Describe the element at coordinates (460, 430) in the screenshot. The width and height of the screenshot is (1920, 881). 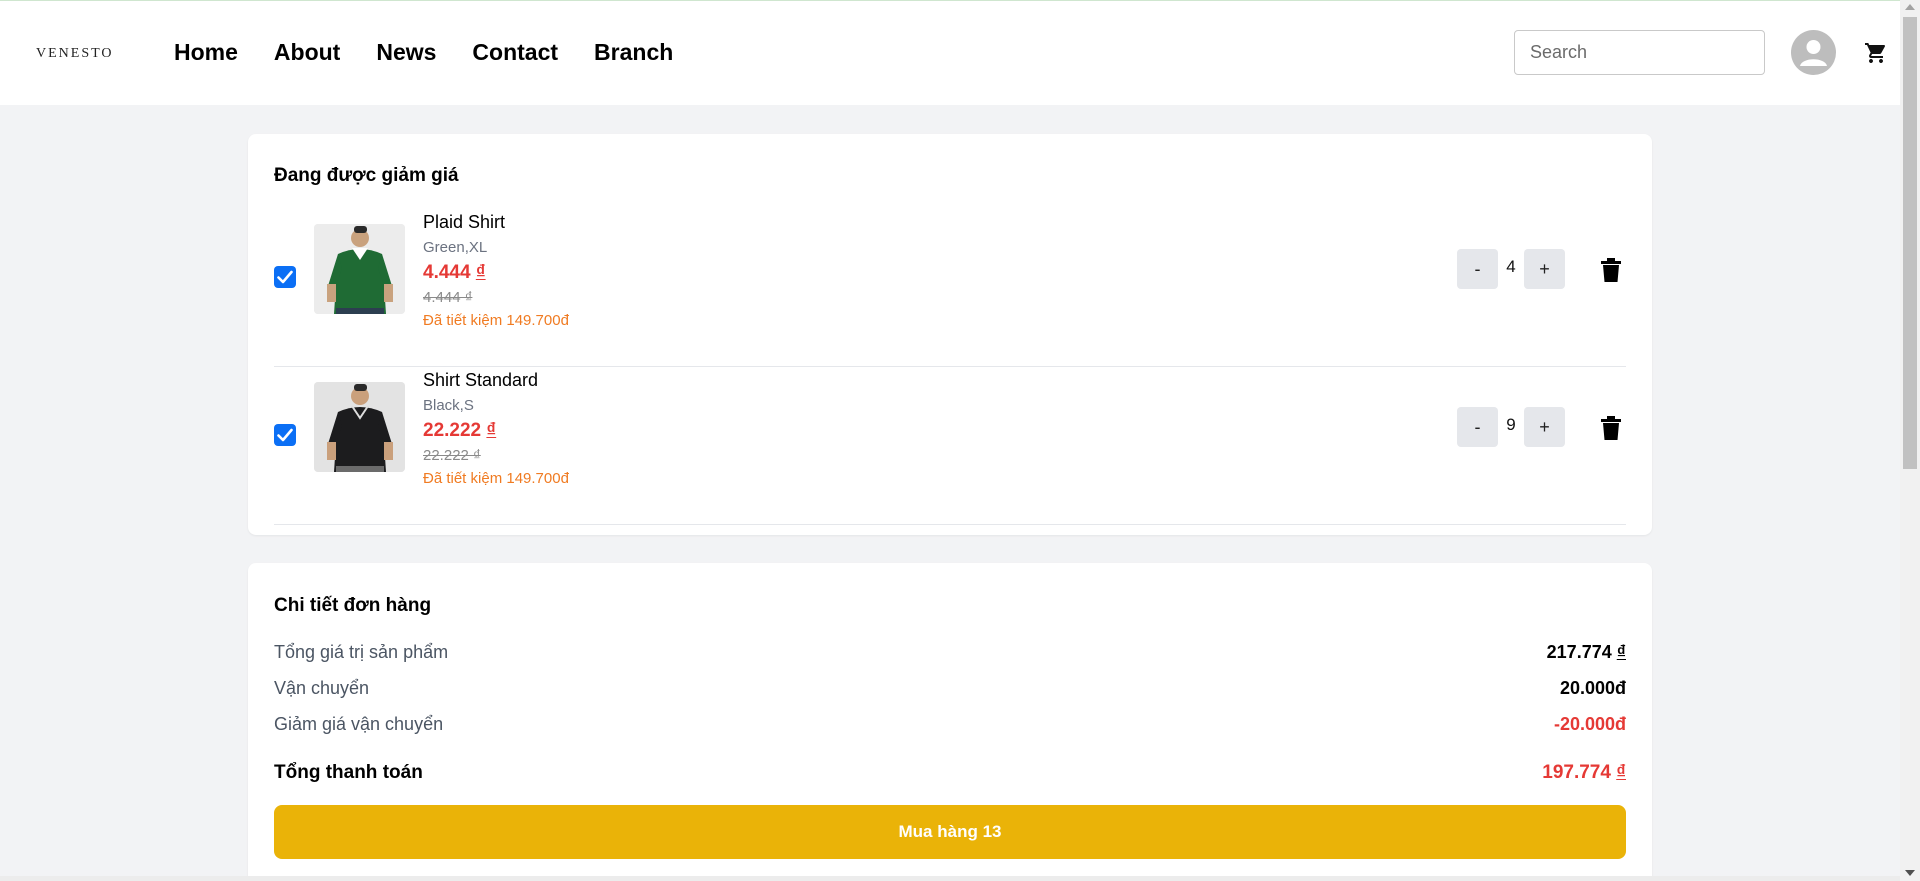
I see `product-price: 22.222 ₫` at that location.